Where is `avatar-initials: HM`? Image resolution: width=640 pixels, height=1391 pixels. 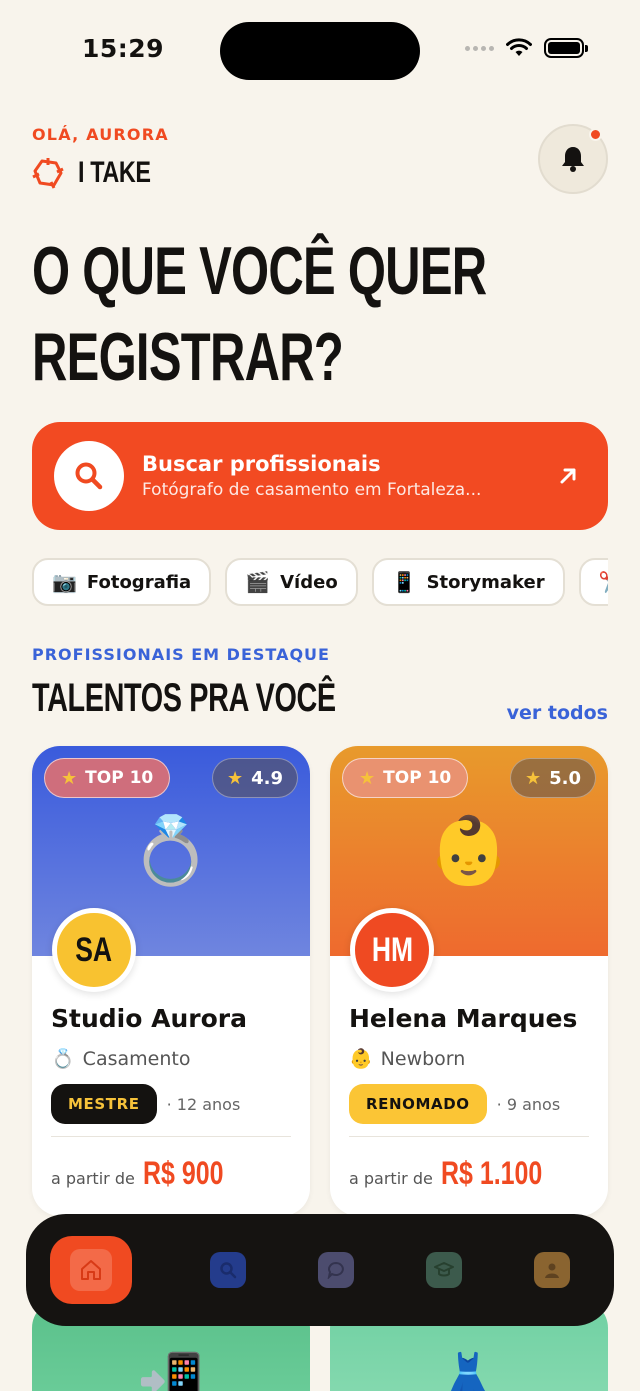 avatar-initials: HM is located at coordinates (392, 949).